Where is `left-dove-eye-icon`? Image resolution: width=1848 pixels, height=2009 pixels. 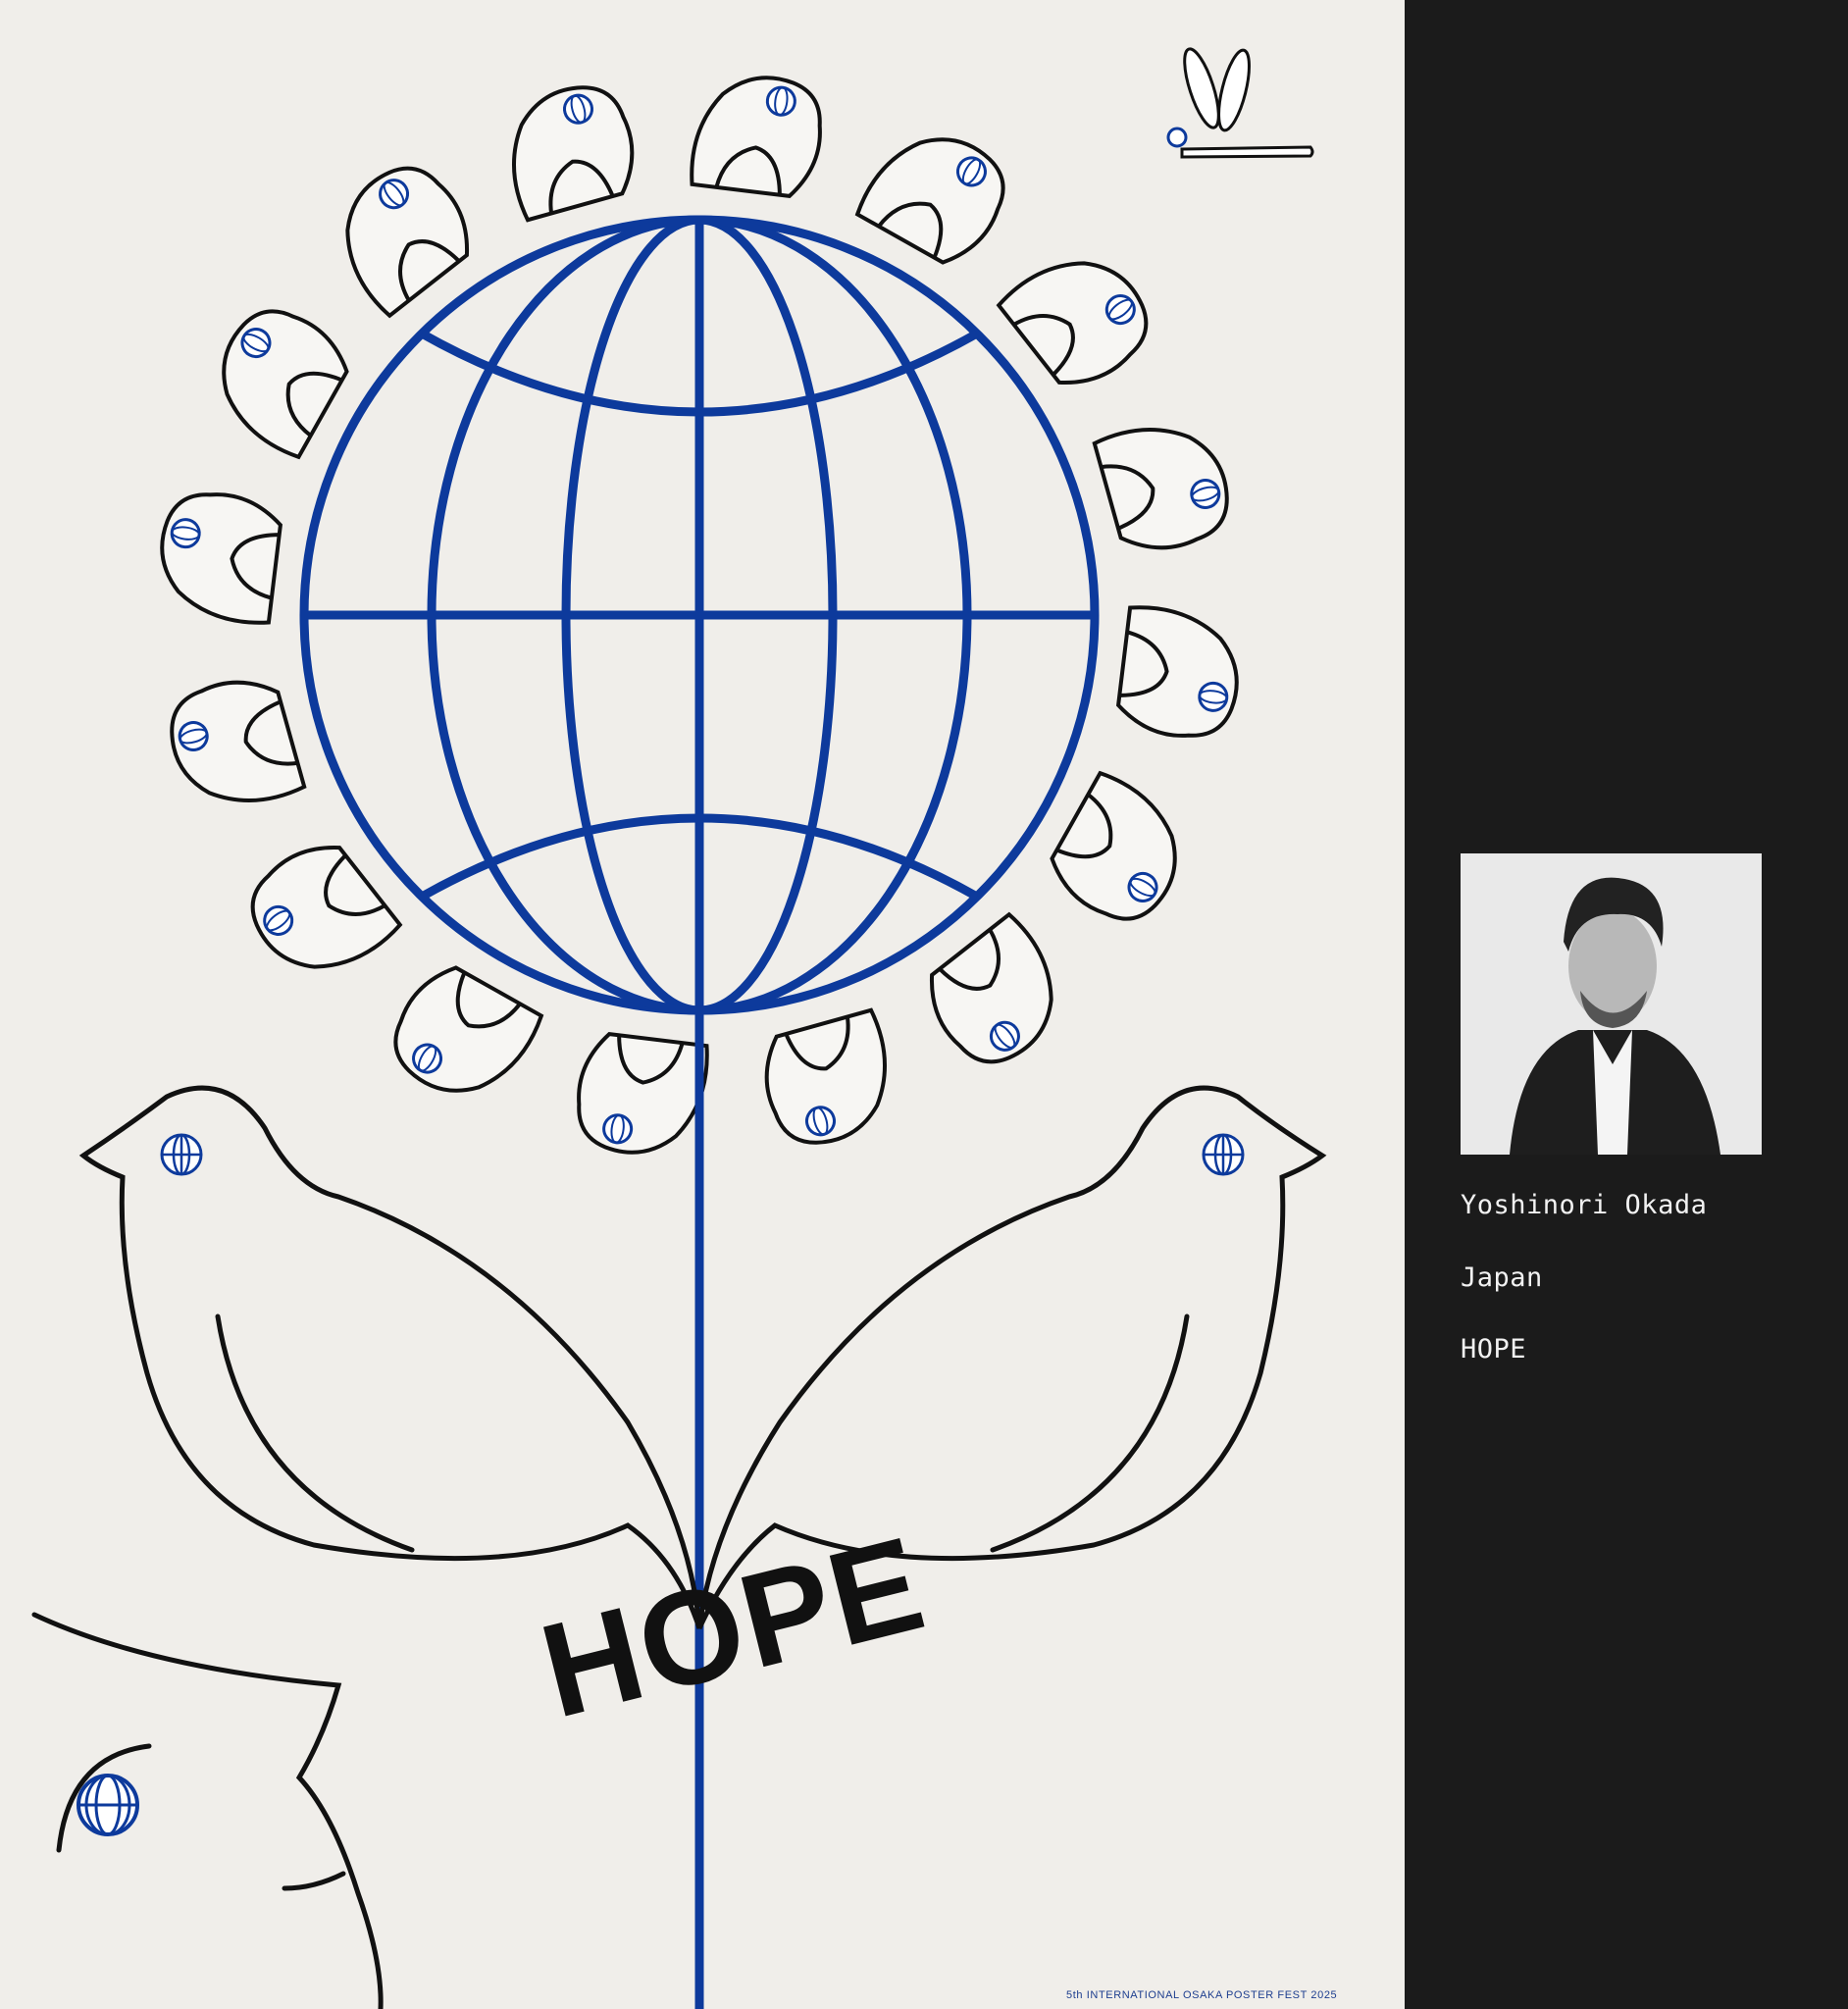 left-dove-eye-icon is located at coordinates (181, 1154).